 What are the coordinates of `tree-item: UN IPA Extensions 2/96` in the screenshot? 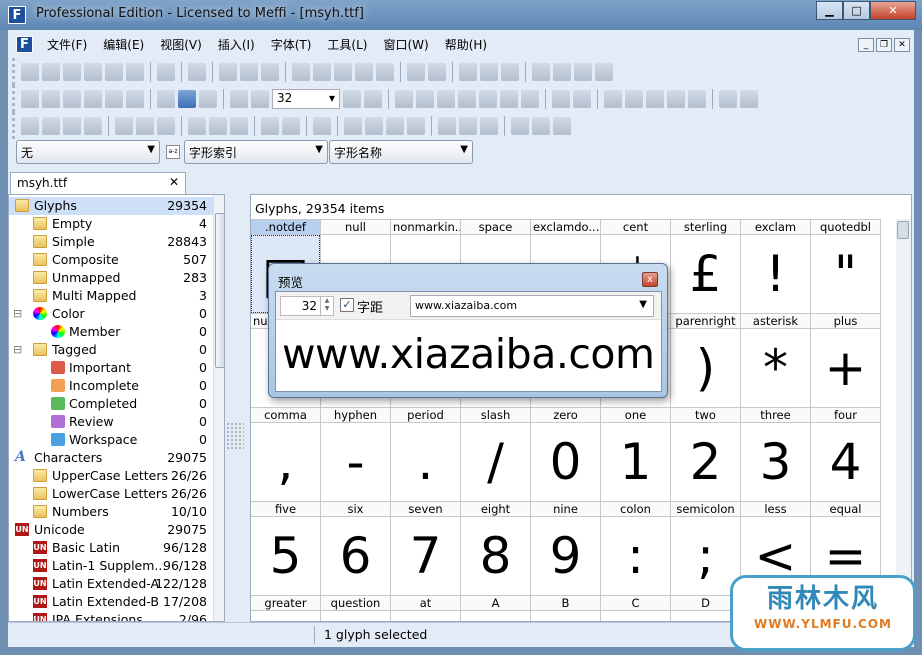 It's located at (111, 616).